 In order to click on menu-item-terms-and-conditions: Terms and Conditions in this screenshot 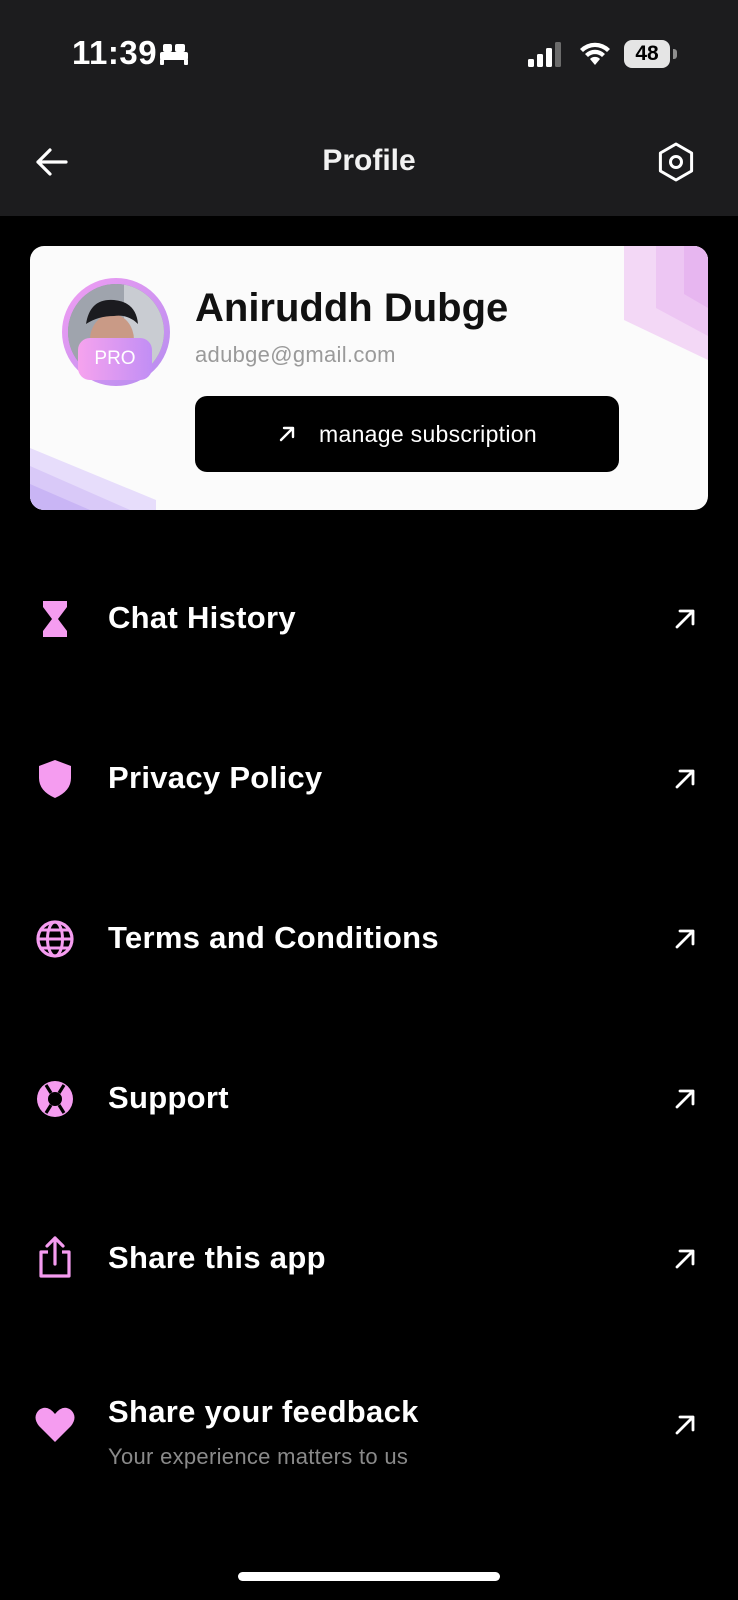, I will do `click(369, 940)`.